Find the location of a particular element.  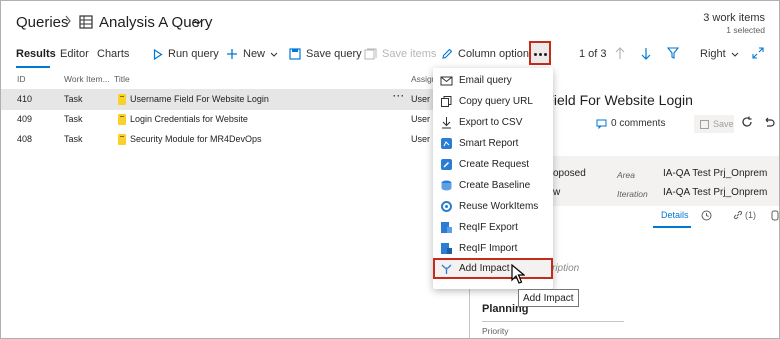

menu-item-email-query: Email query is located at coordinates (493, 80).